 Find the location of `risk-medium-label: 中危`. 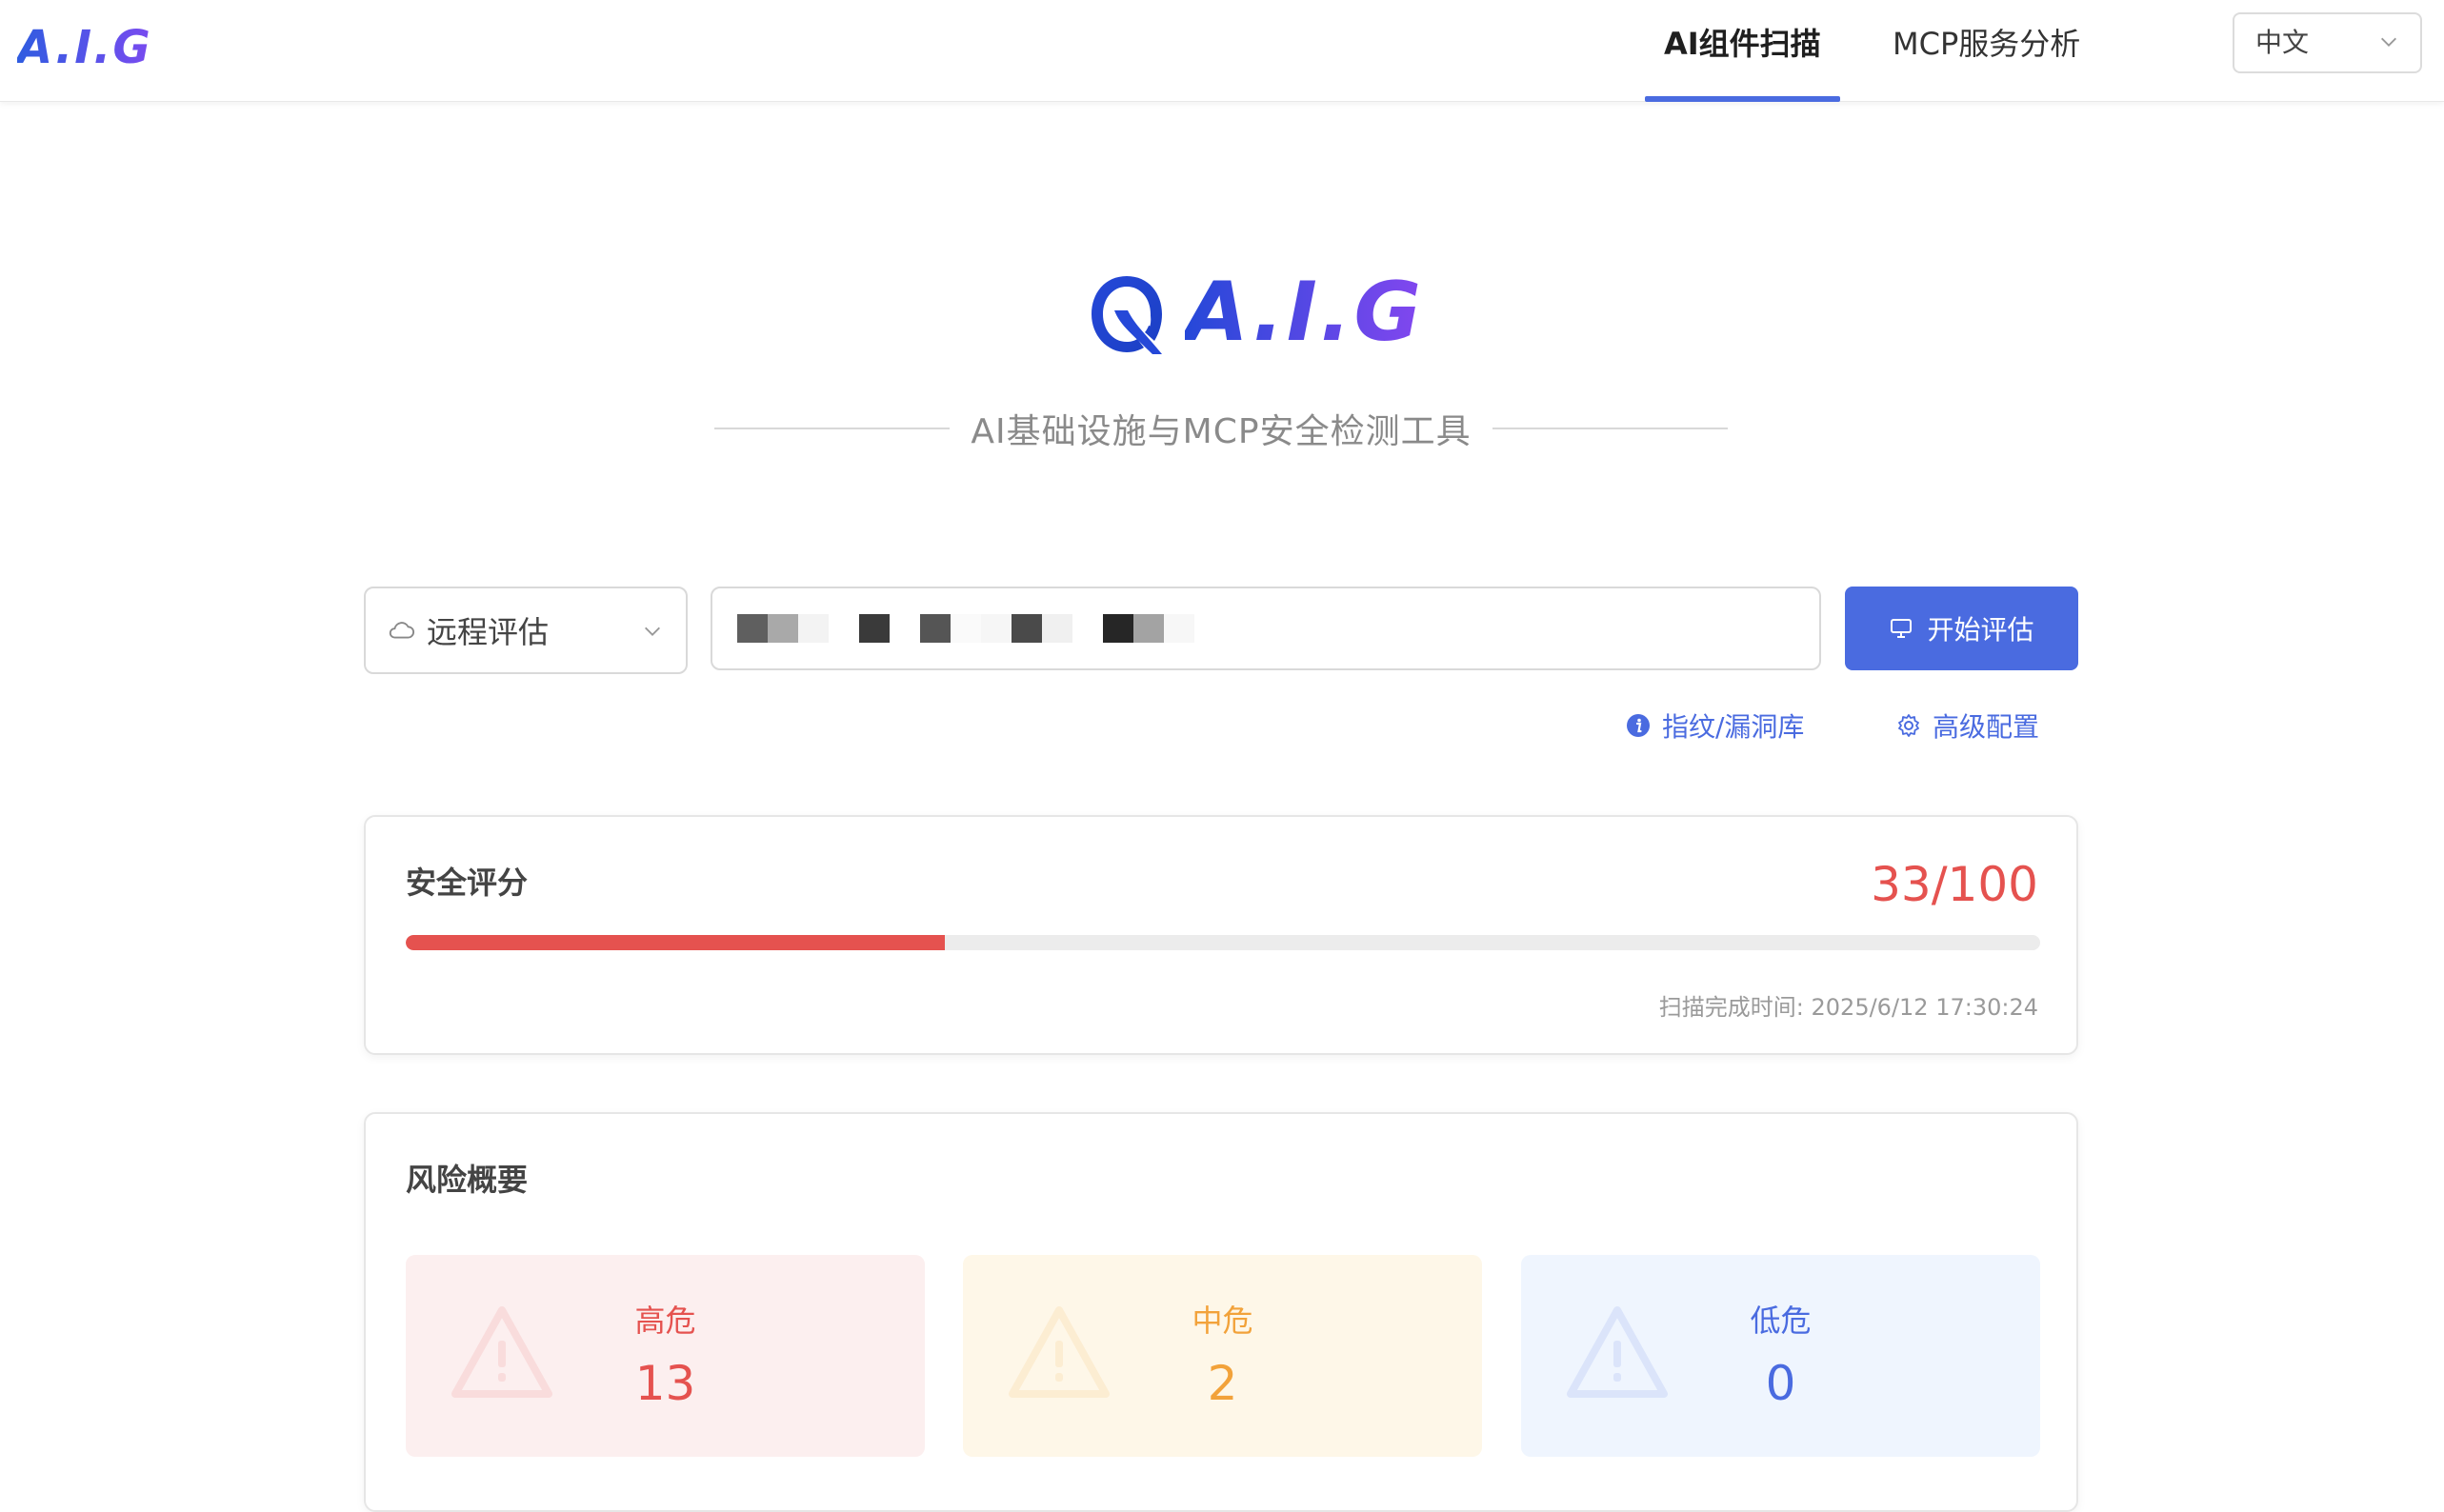

risk-medium-label: 中危 is located at coordinates (1222, 1321).